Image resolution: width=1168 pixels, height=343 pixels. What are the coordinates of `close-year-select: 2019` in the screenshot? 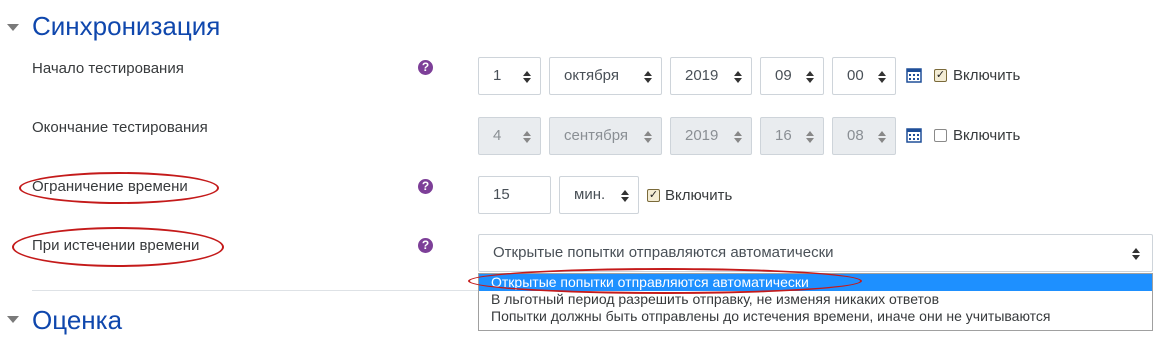 It's located at (711, 136).